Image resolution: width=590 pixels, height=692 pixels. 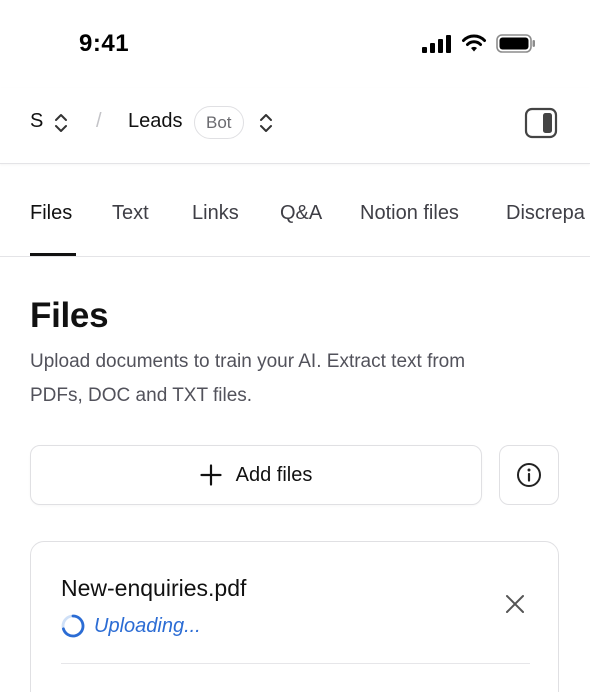 I want to click on add-files-button: Add files, so click(x=256, y=475).